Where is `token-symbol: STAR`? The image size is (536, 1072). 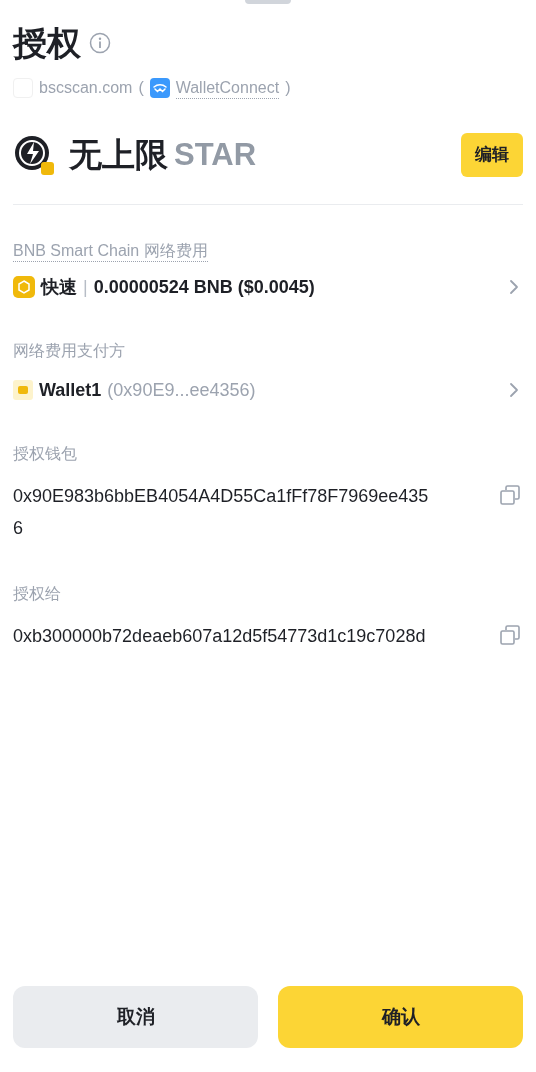
token-symbol: STAR is located at coordinates (215, 154).